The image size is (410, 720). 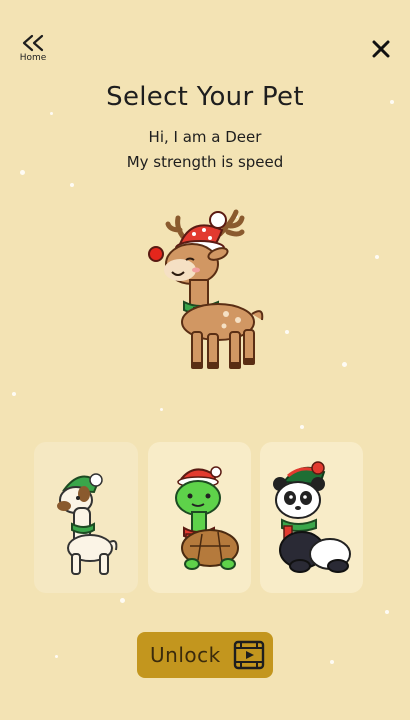 What do you see at coordinates (249, 655) in the screenshot?
I see `video-play-icon` at bounding box center [249, 655].